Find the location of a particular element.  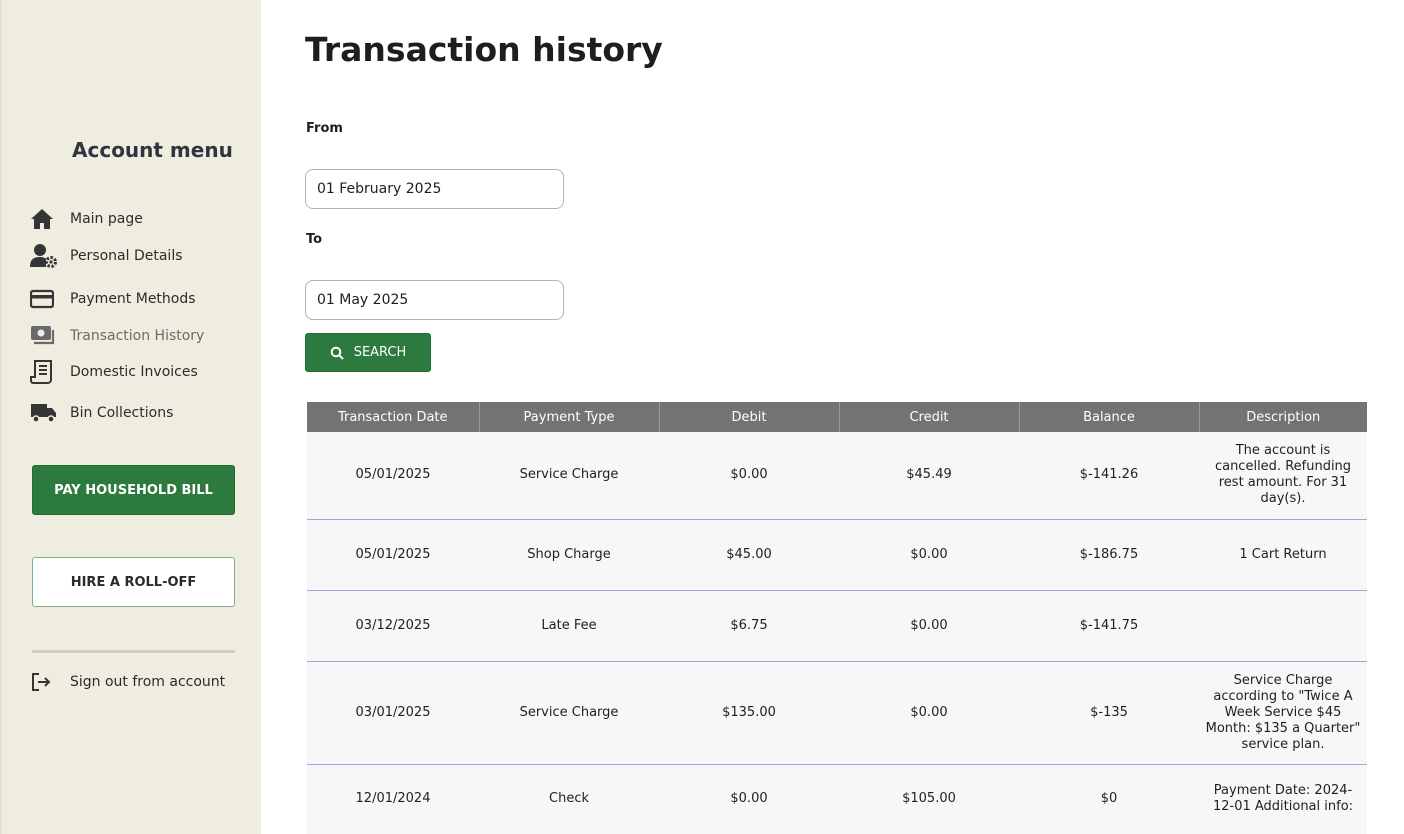

cell-balance: $-141.26 is located at coordinates (1109, 476).